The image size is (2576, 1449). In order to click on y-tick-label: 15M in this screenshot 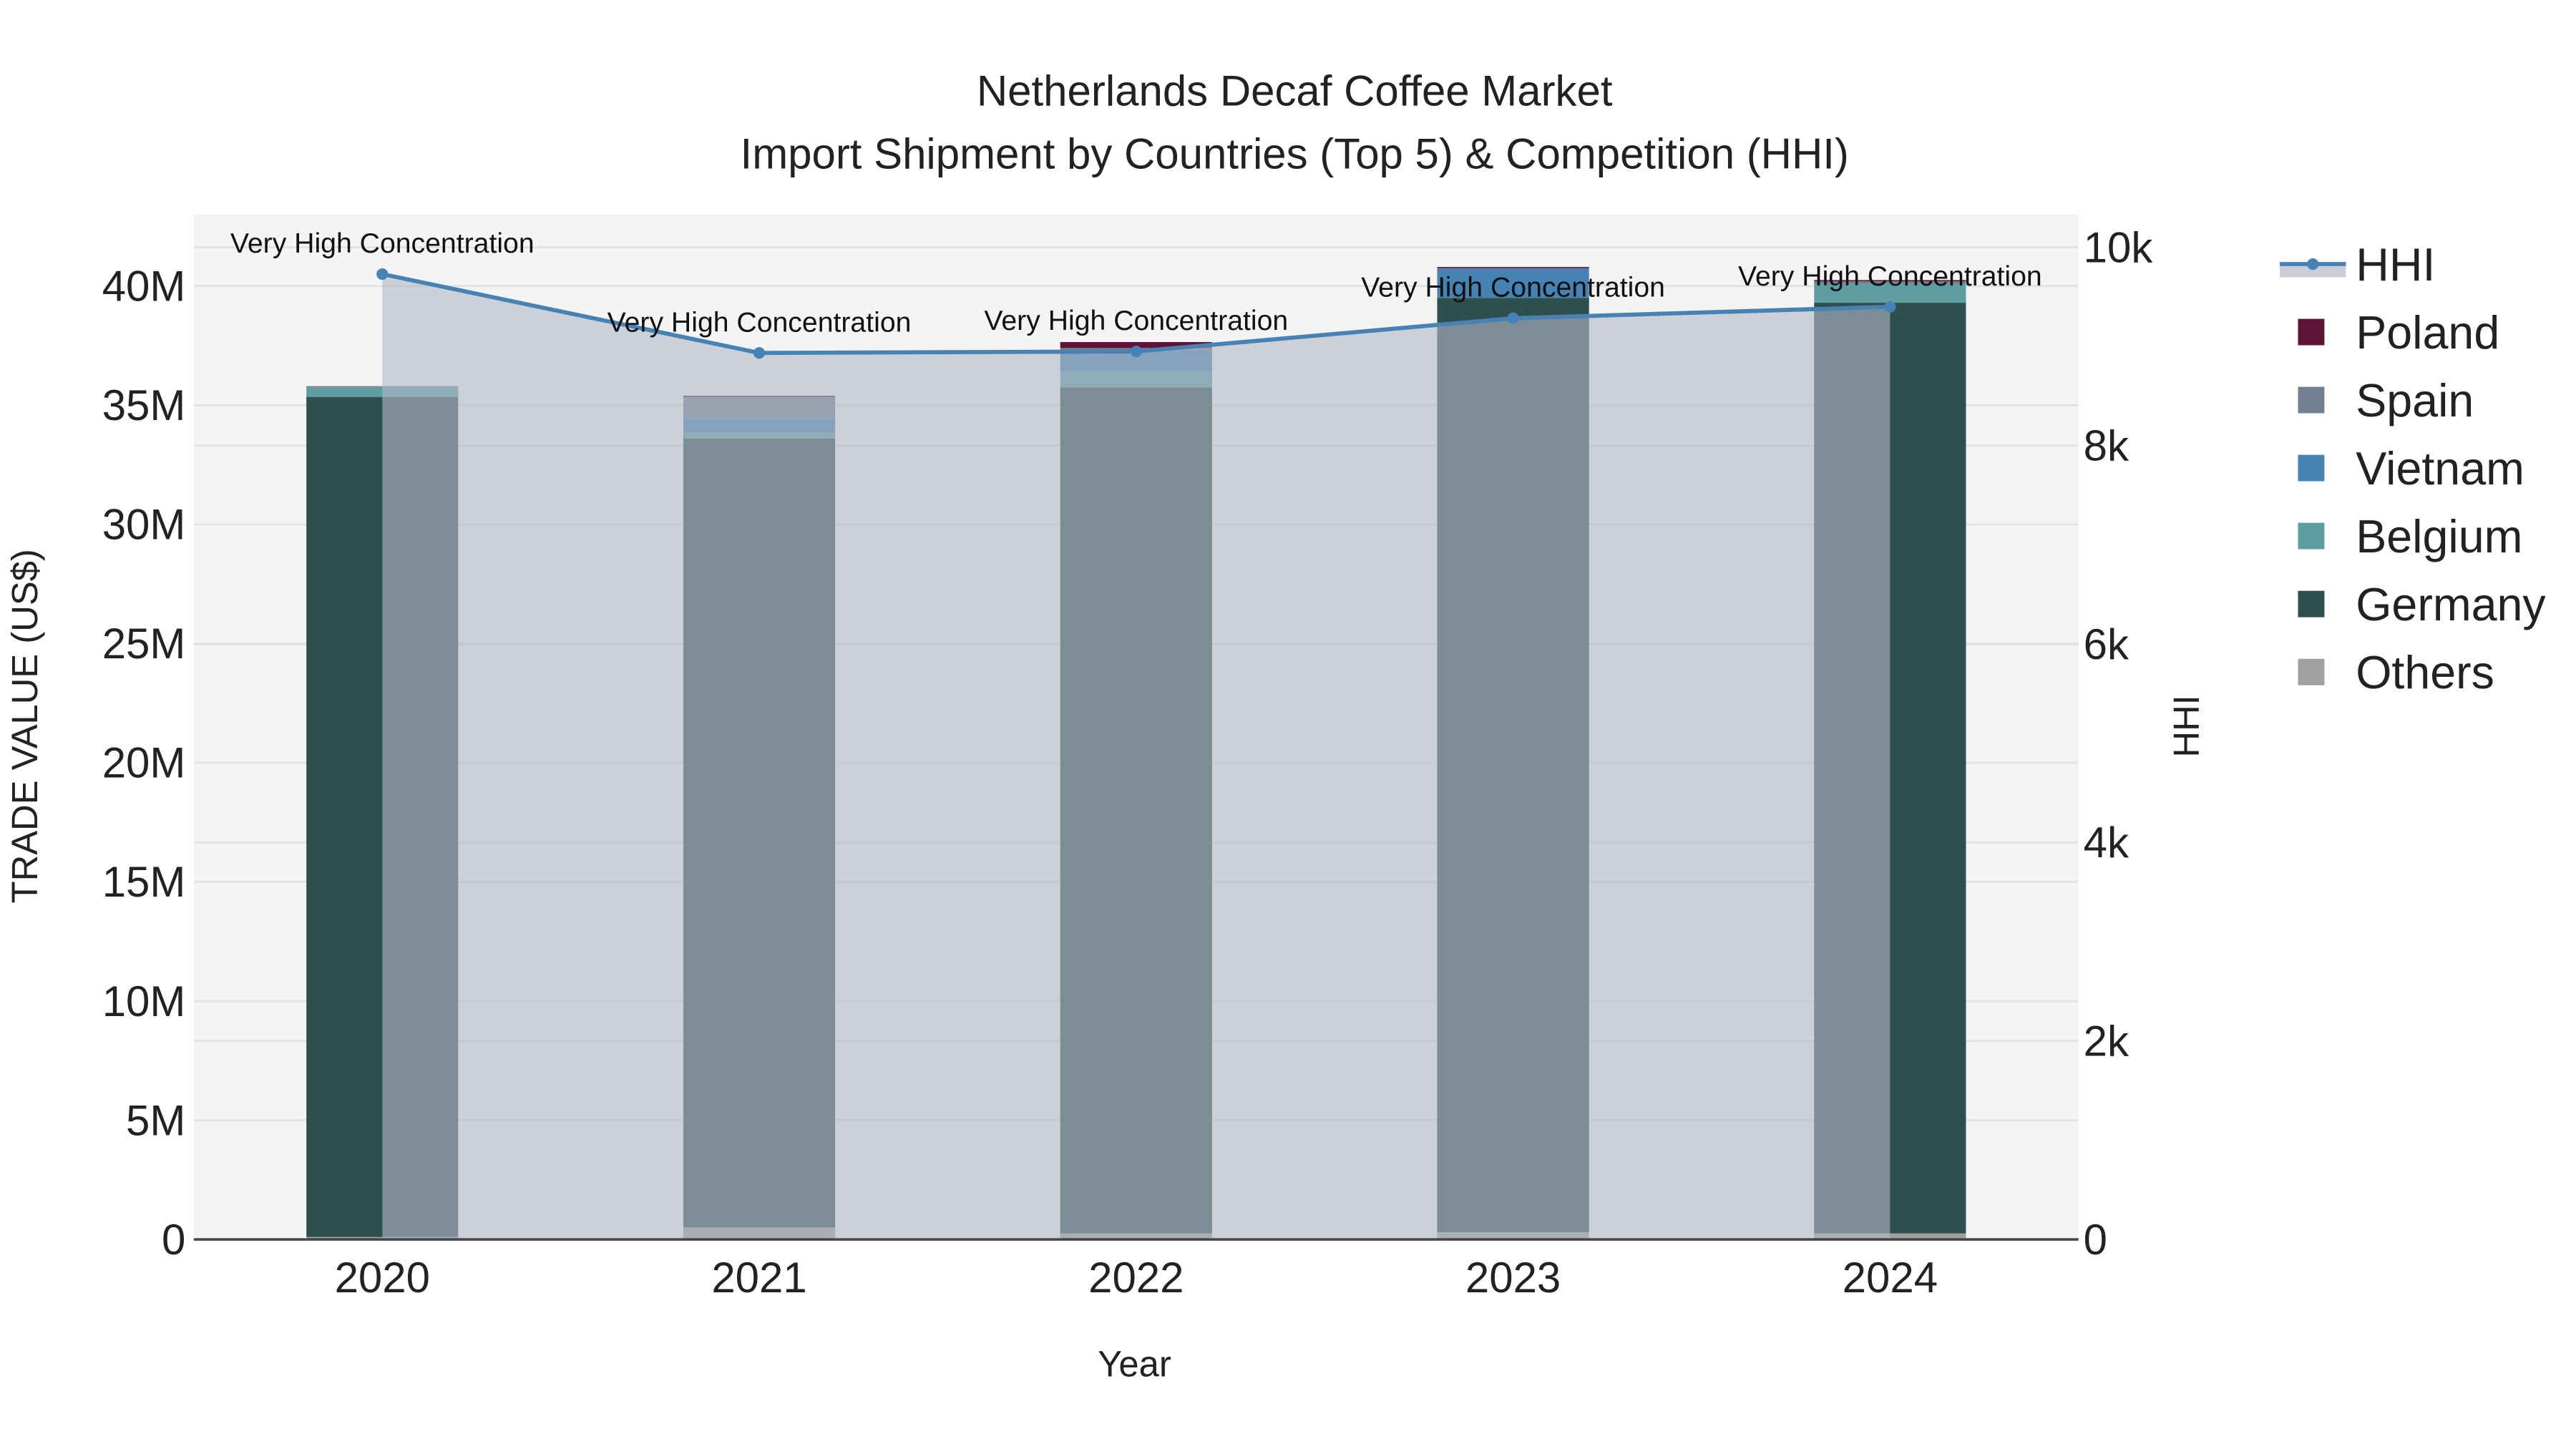, I will do `click(144, 882)`.